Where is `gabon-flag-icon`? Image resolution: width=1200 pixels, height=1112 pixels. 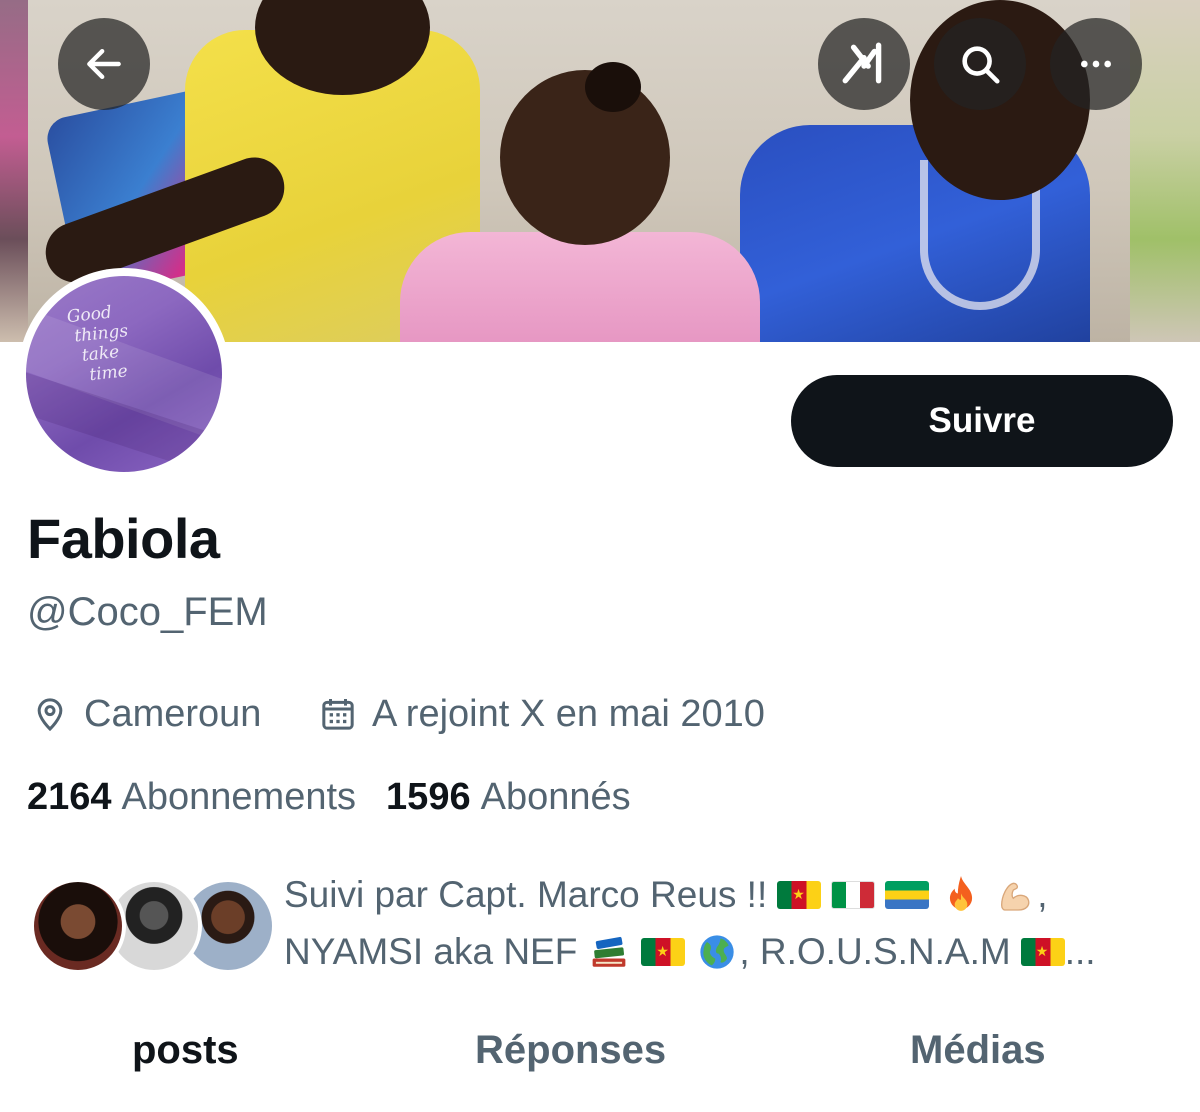
gabon-flag-icon is located at coordinates (907, 894).